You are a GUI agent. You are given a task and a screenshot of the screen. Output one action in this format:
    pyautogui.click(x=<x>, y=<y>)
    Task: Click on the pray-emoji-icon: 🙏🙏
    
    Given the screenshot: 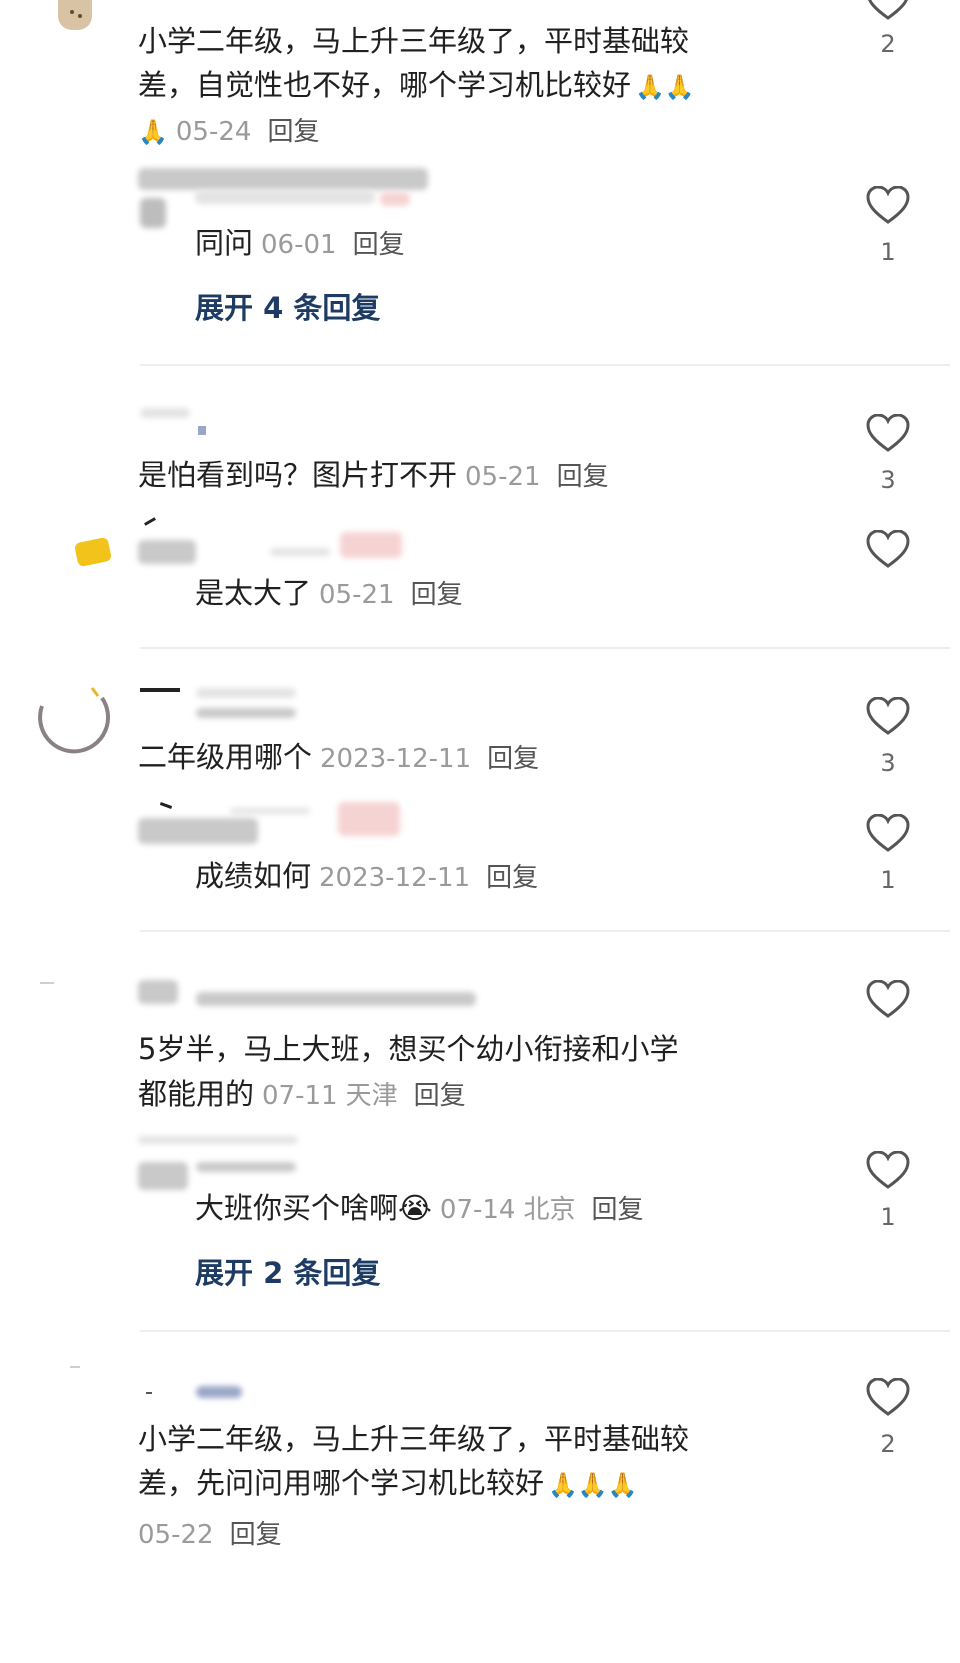 What is the action you would take?
    pyautogui.click(x=665, y=87)
    